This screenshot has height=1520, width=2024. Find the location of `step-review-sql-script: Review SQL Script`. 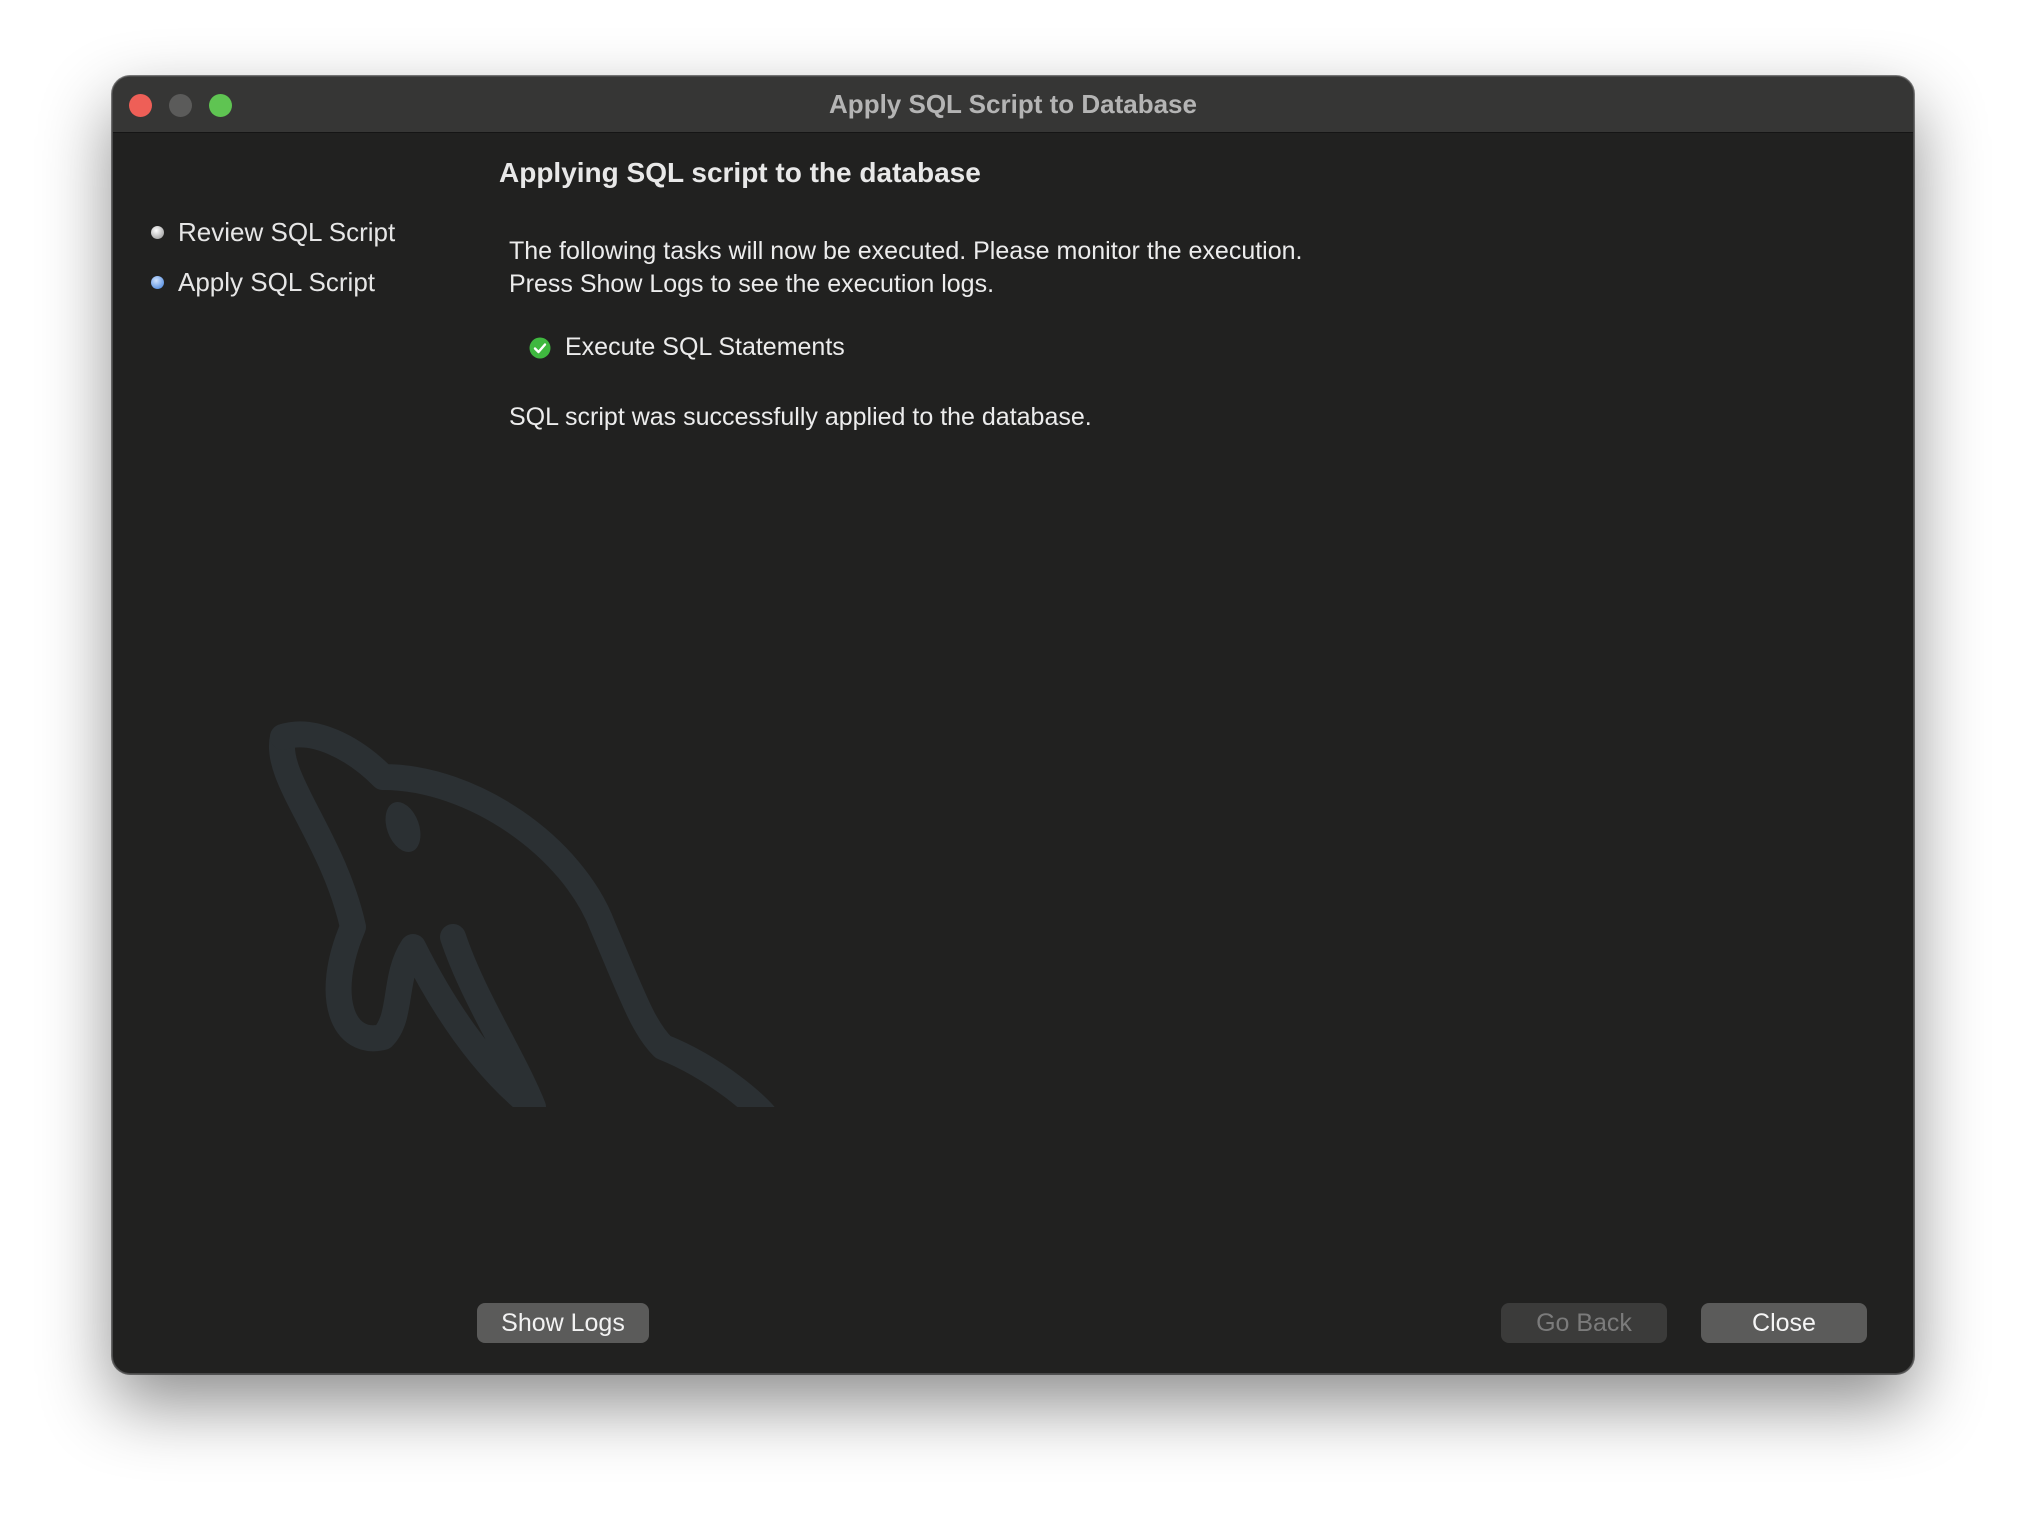

step-review-sql-script: Review SQL Script is located at coordinates (273, 232).